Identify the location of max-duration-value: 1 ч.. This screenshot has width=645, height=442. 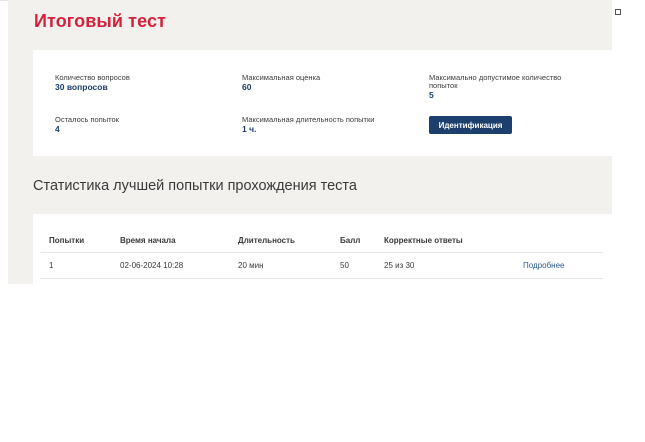
(249, 129).